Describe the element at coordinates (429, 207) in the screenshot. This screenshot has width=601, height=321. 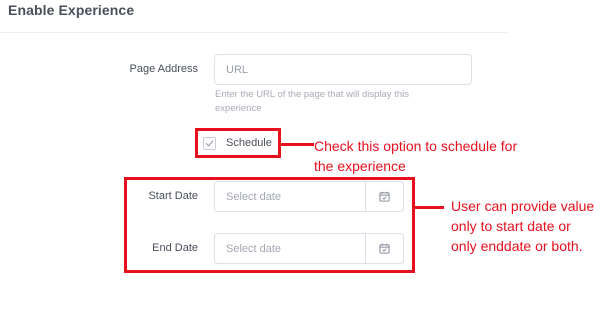
I see `dates-annotation-connector` at that location.